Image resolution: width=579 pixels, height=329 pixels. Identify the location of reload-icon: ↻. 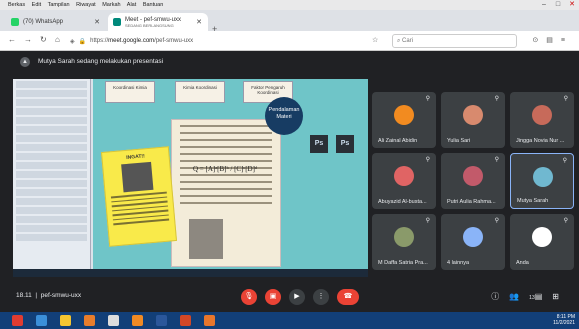
(43, 39).